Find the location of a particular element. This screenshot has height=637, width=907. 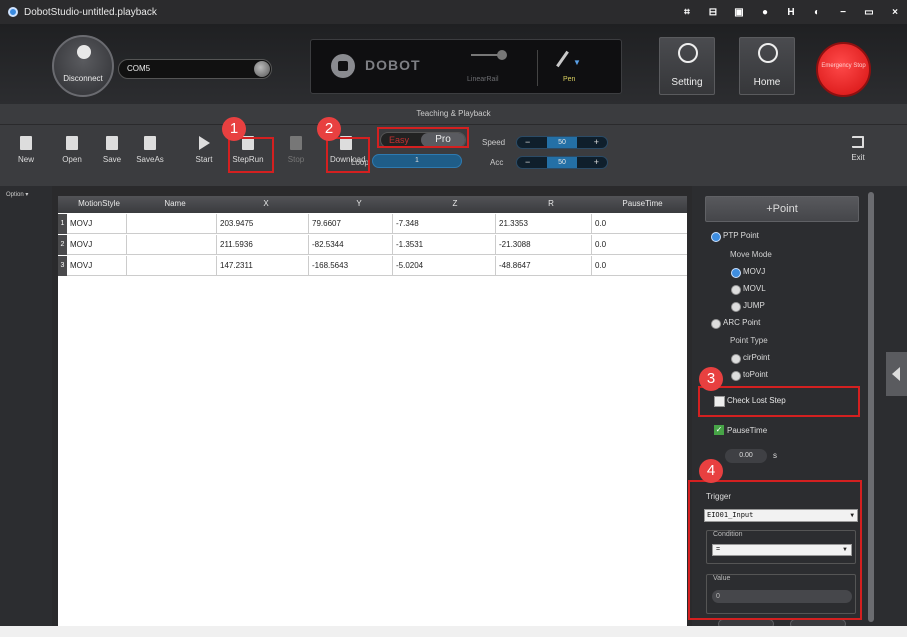

chevron-down-icon: ▼ is located at coordinates (577, 62).